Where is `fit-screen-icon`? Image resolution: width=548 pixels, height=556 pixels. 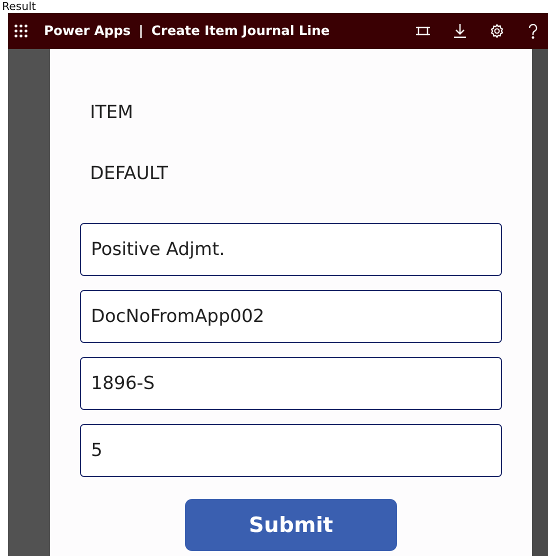
fit-screen-icon is located at coordinates (423, 31).